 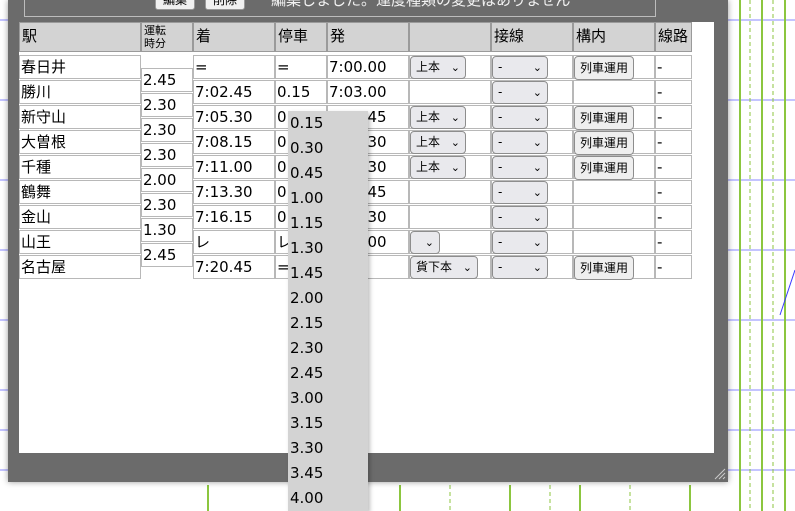 What do you see at coordinates (234, 192) in the screenshot?
I see `arrive-input: 7:13.30` at bounding box center [234, 192].